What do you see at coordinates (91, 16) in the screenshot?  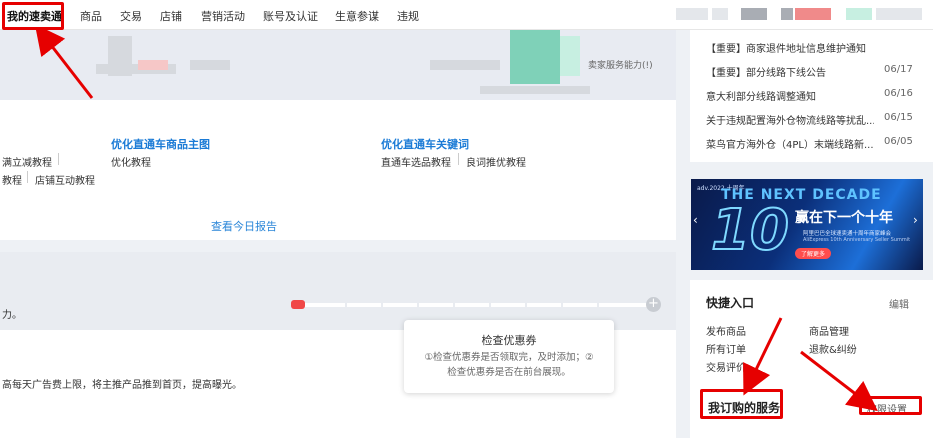 I see `nav-products: 商品` at bounding box center [91, 16].